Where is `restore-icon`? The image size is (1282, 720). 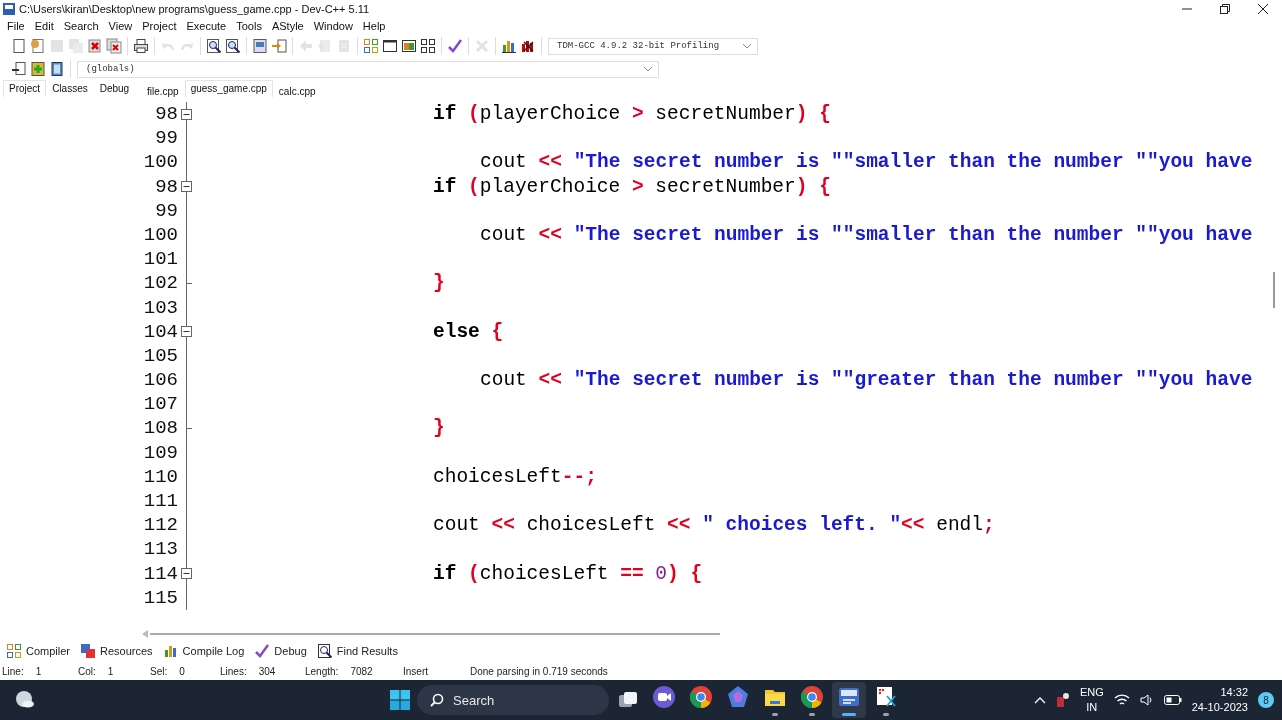 restore-icon is located at coordinates (1225, 9).